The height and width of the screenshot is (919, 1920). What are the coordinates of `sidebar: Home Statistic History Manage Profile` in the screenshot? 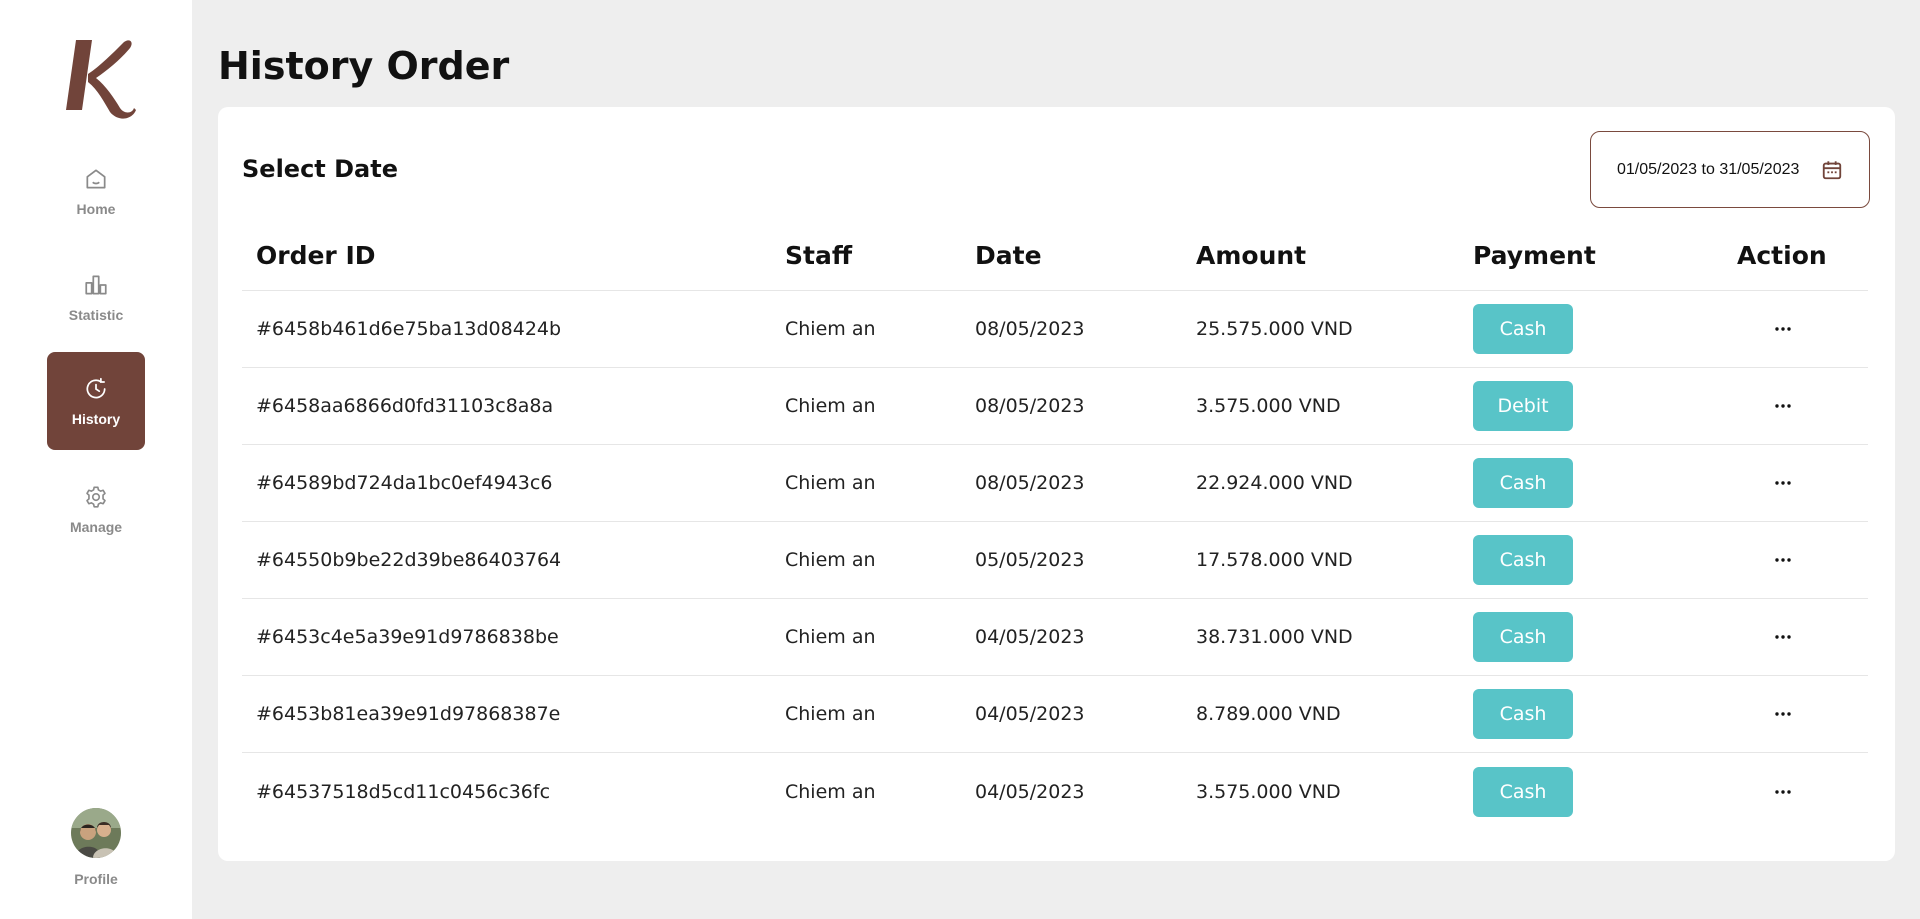 It's located at (96, 459).